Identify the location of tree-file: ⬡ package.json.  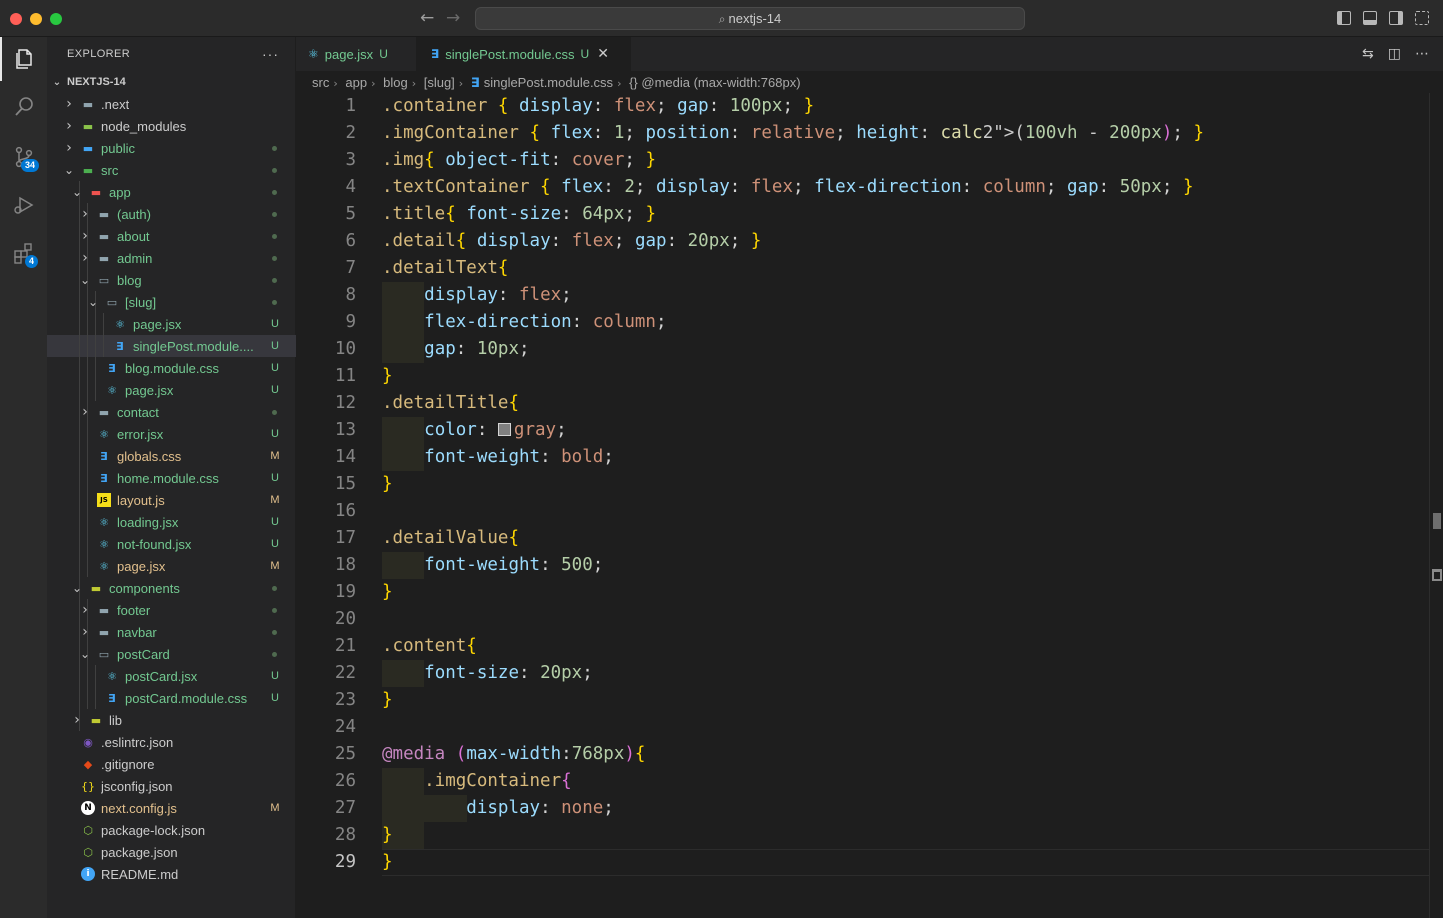
(171, 852).